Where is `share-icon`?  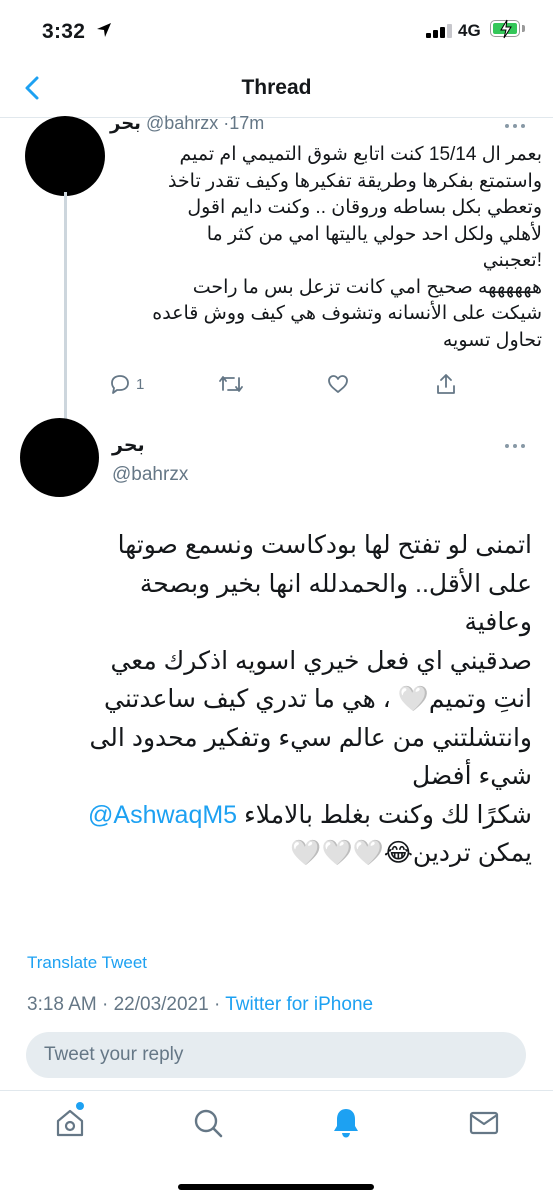
share-icon is located at coordinates (446, 384).